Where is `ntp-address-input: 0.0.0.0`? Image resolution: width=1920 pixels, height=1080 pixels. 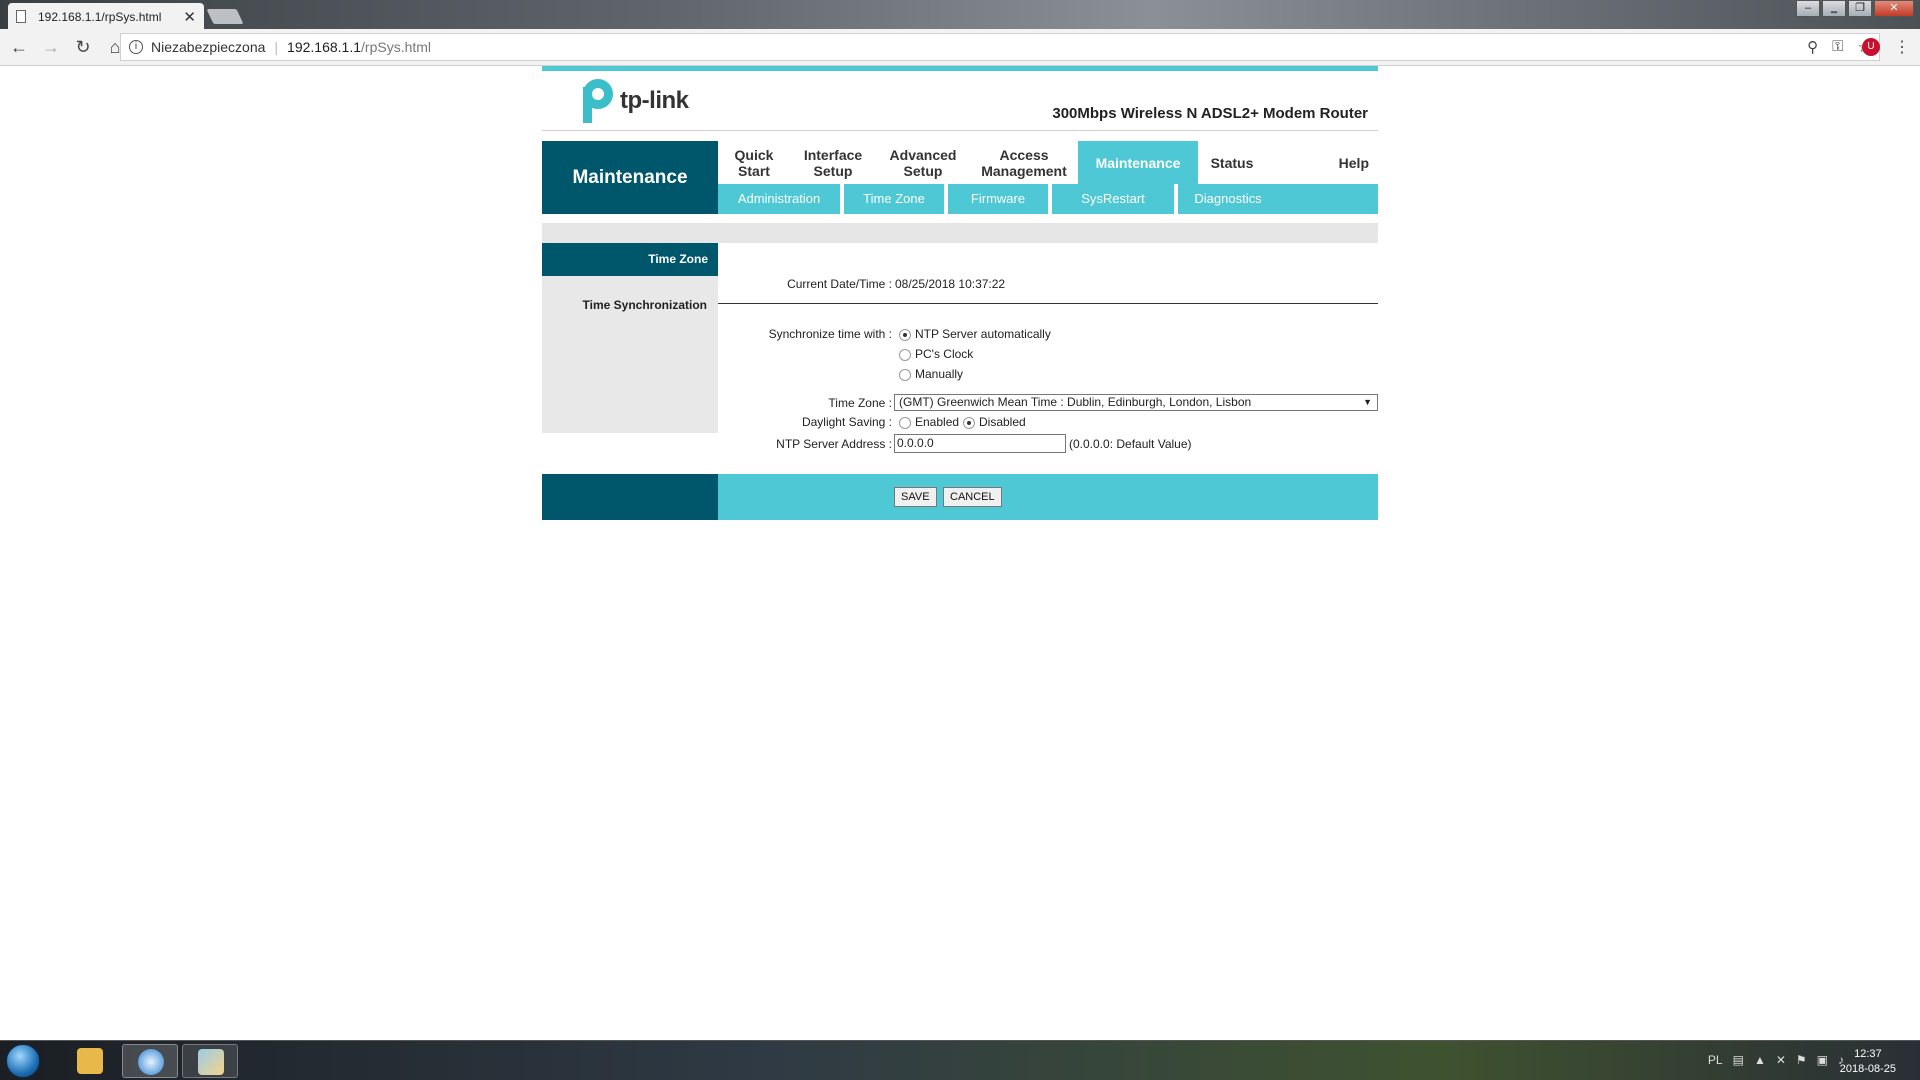
ntp-address-input: 0.0.0.0 is located at coordinates (980, 443).